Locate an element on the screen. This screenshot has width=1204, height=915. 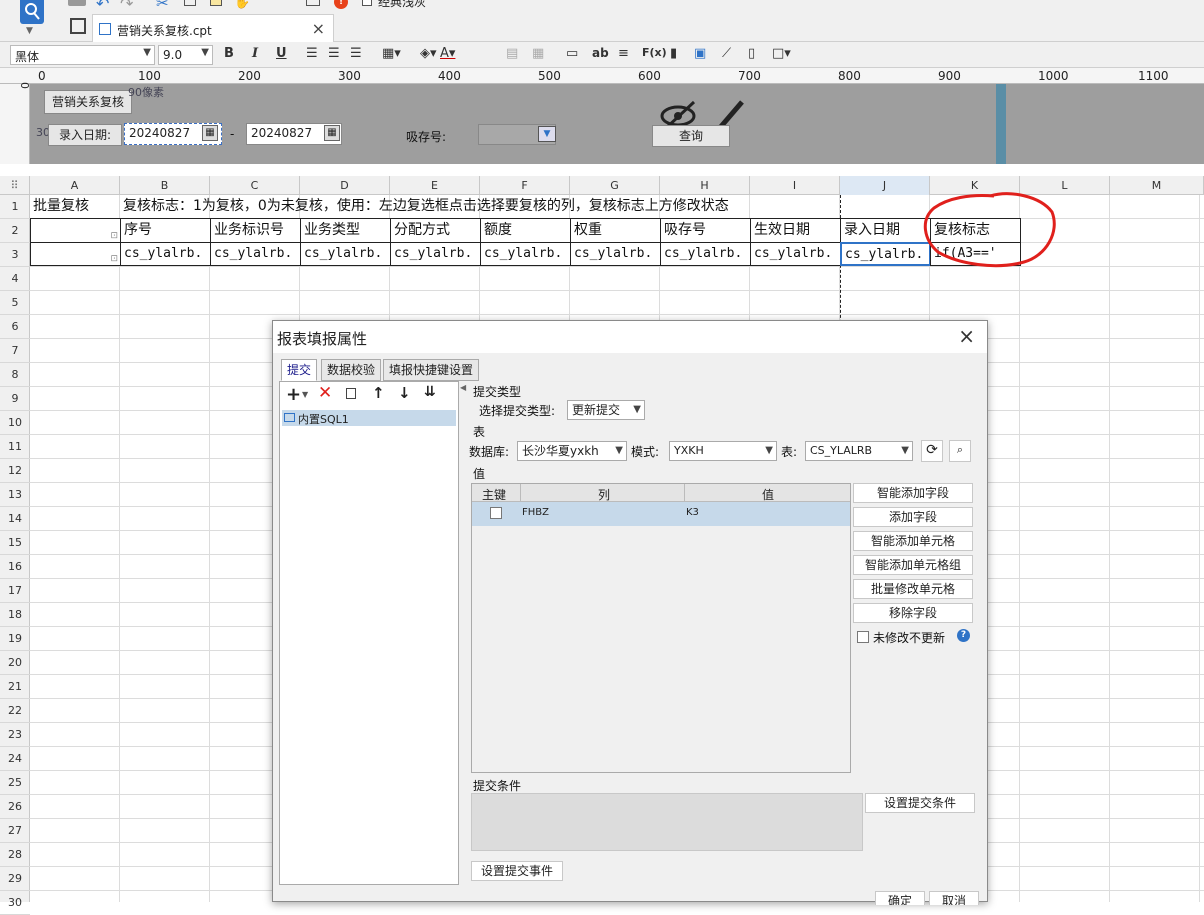
insert-formula-button: F(x) is located at coordinates (654, 52).